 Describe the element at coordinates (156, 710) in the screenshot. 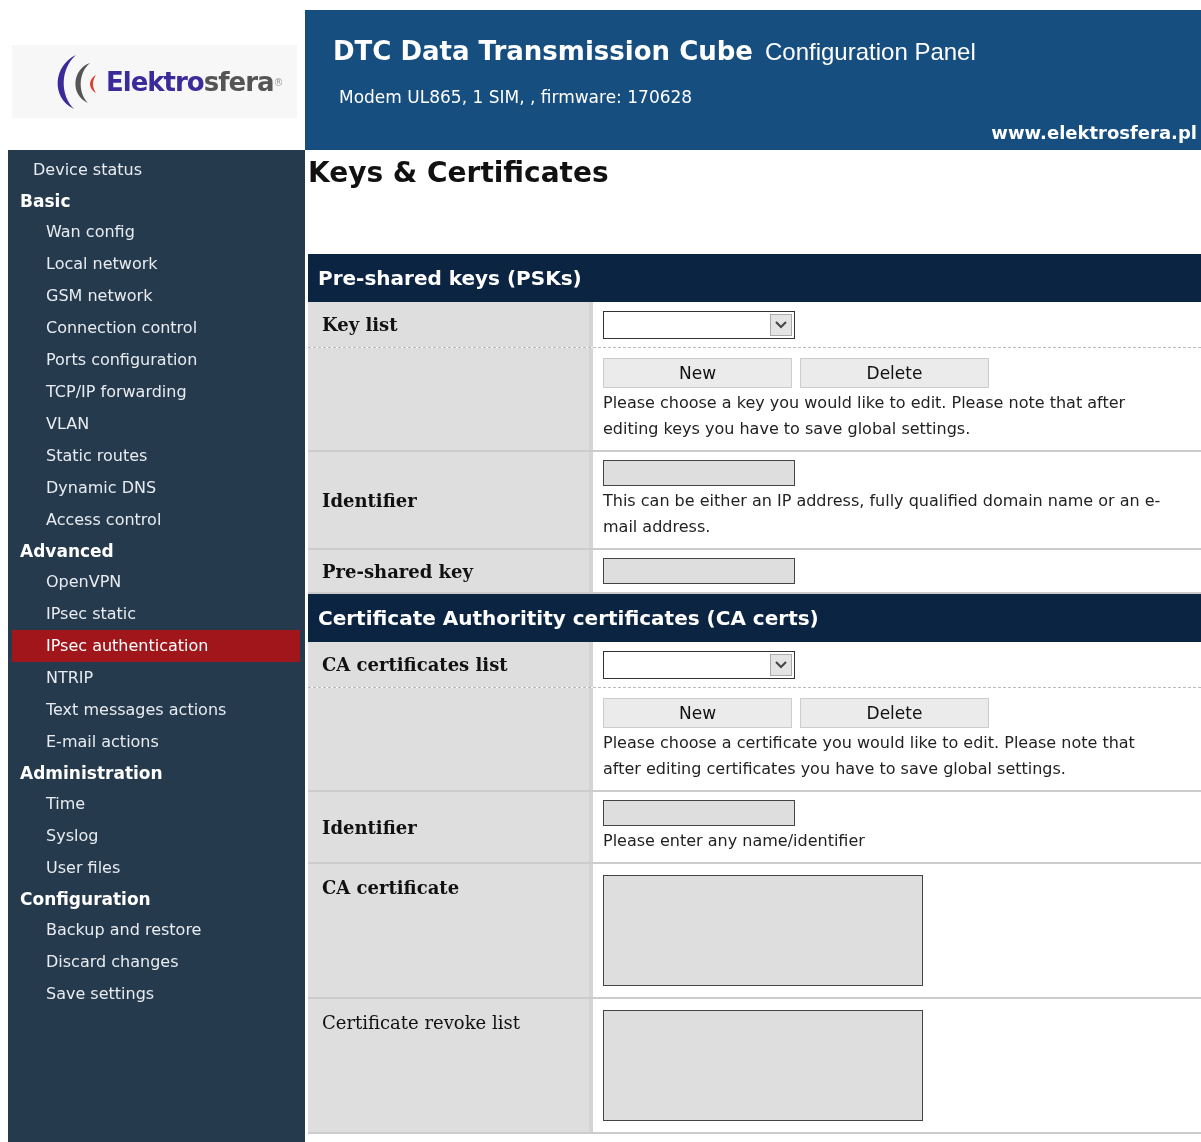

I see `sidebar-item: Text messages actions` at that location.